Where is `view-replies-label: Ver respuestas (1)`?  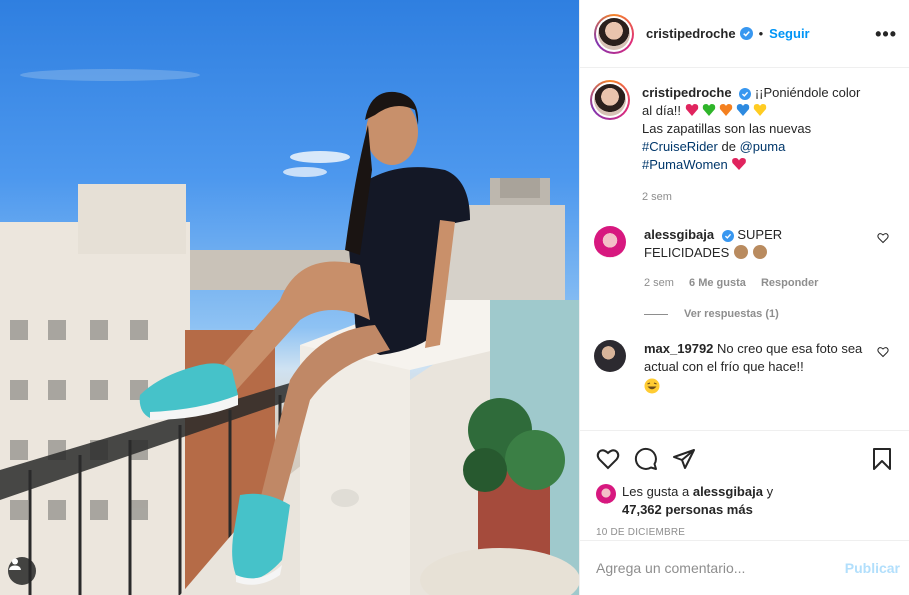 view-replies-label: Ver respuestas (1) is located at coordinates (731, 314).